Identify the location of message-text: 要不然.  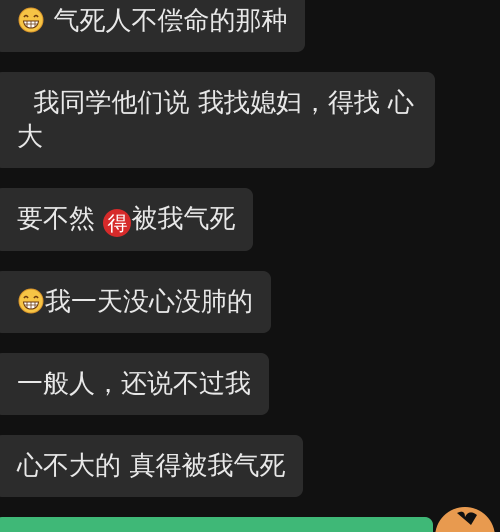
(56, 219).